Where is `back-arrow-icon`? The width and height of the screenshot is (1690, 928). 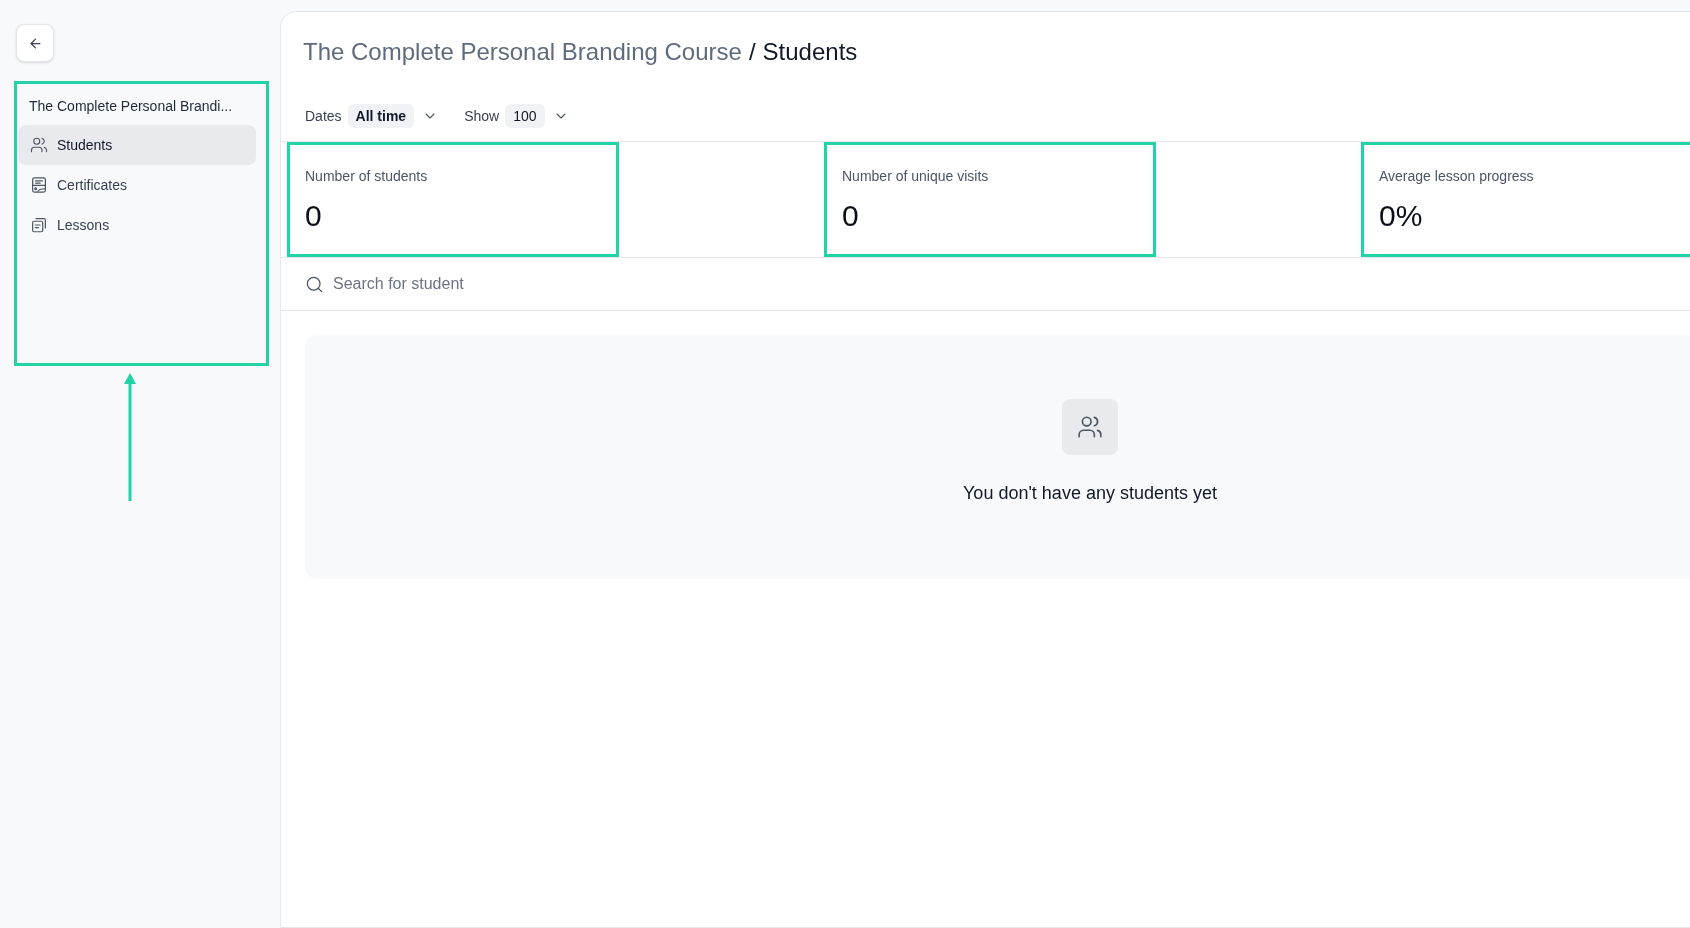 back-arrow-icon is located at coordinates (35, 43).